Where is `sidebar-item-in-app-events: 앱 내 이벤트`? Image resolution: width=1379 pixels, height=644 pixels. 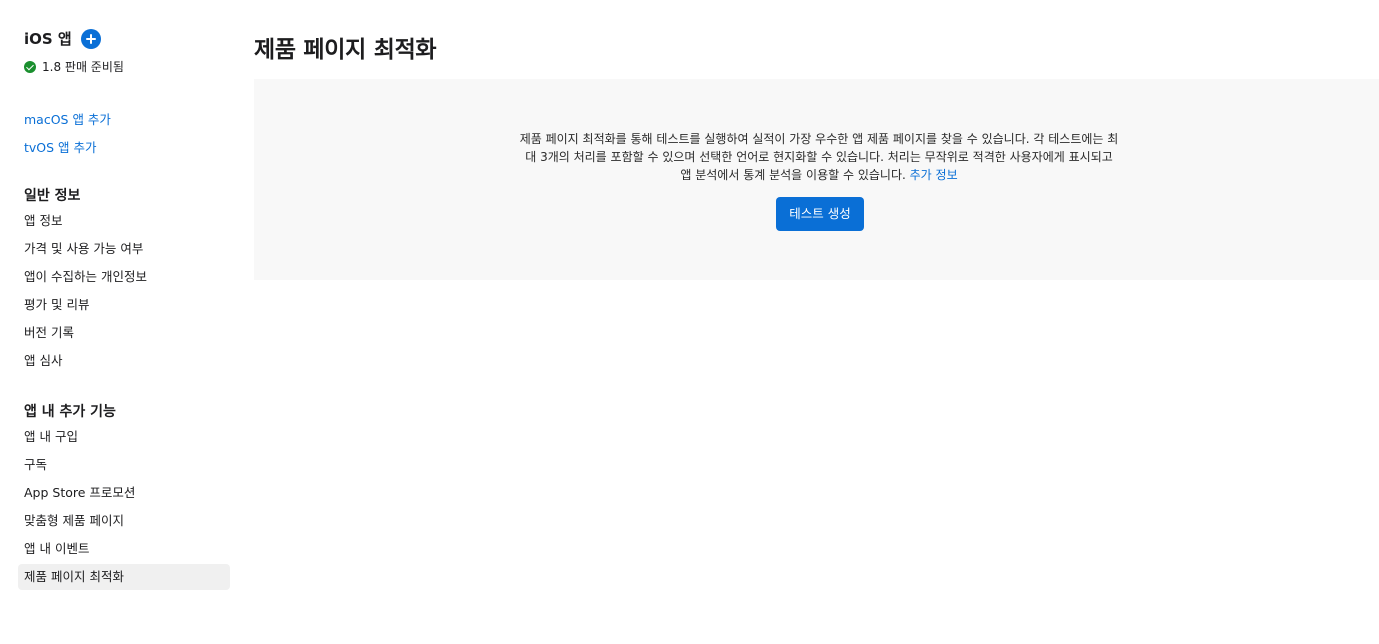
sidebar-item-in-app-events: 앱 내 이벤트 is located at coordinates (124, 549).